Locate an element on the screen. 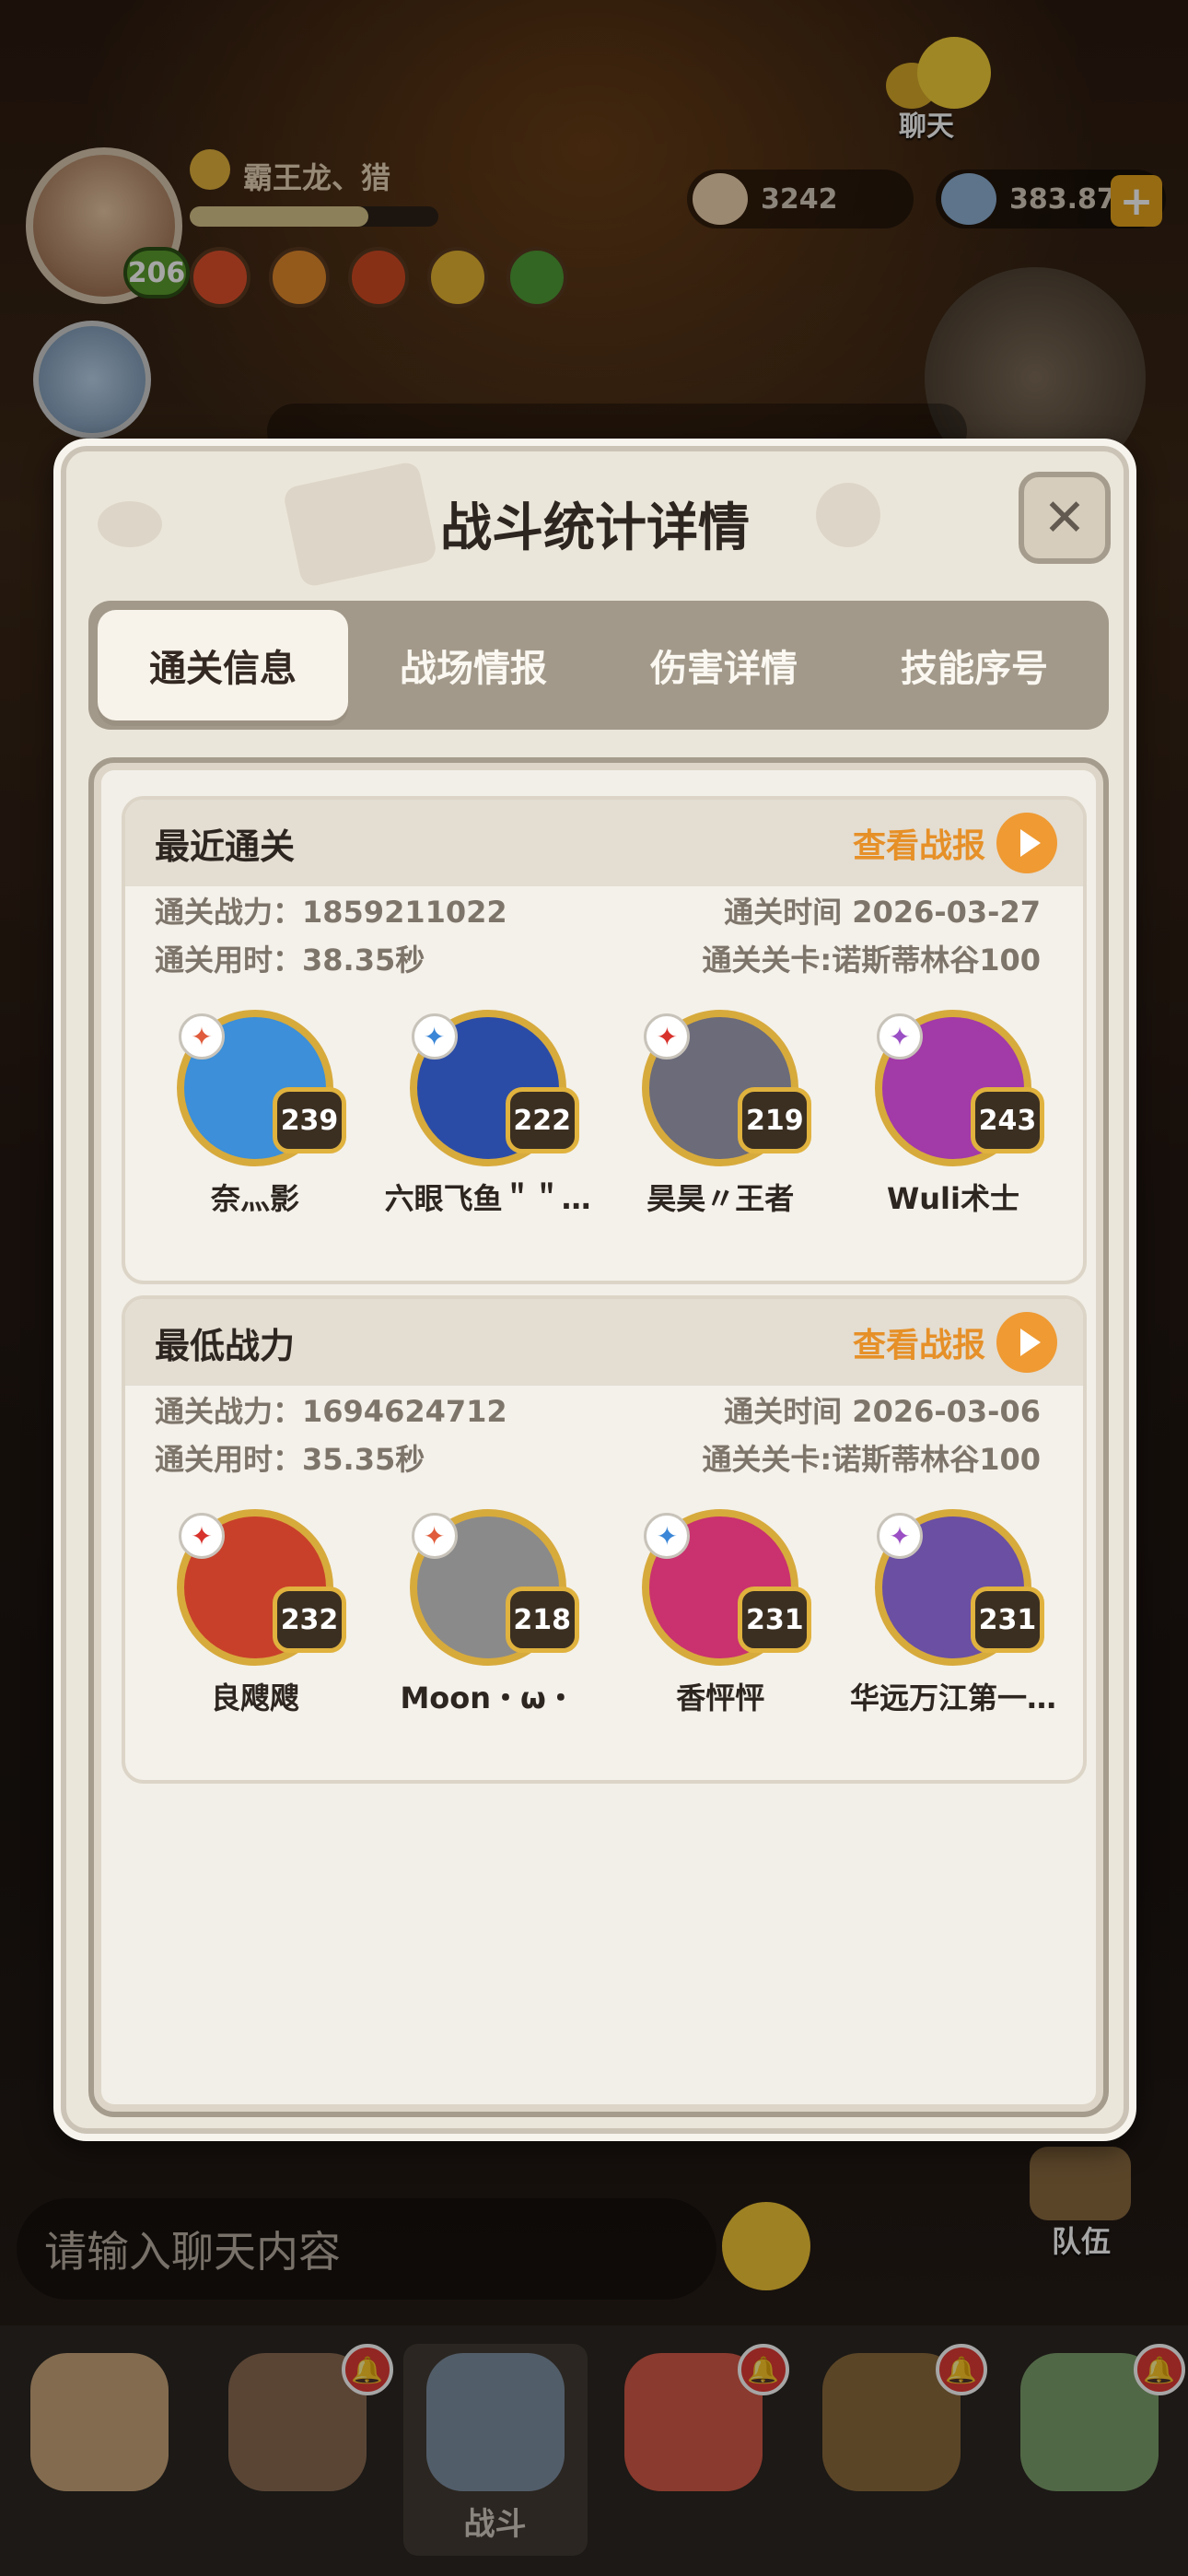 The image size is (1188, 2576). clear-duration: 通关用时：38.35秒 is located at coordinates (290, 960).